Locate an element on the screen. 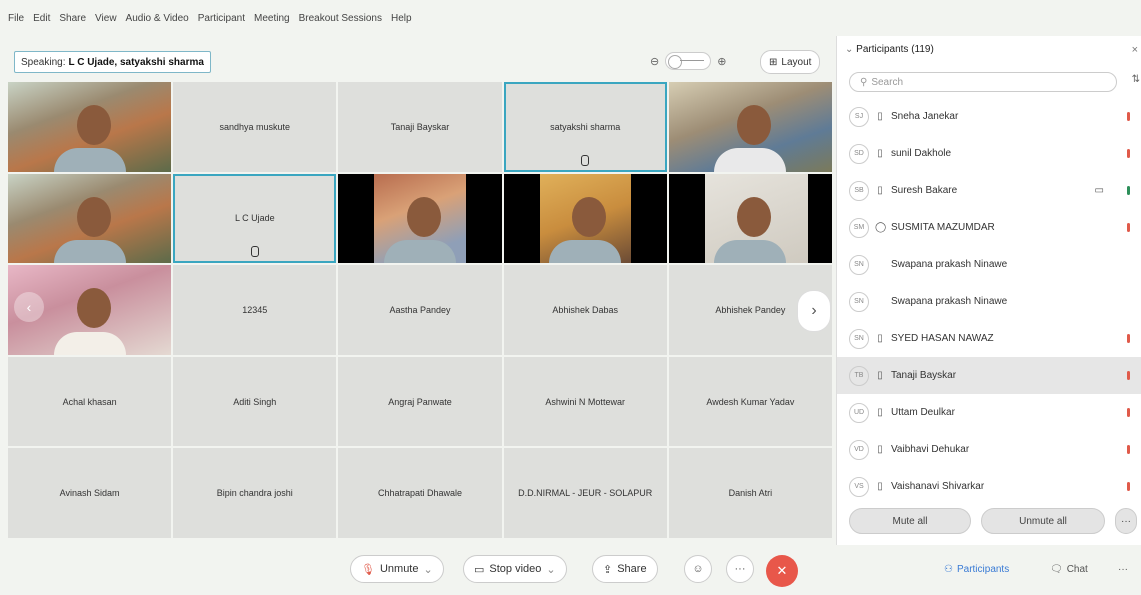  participant-name: Suresh Bakare is located at coordinates (924, 190).